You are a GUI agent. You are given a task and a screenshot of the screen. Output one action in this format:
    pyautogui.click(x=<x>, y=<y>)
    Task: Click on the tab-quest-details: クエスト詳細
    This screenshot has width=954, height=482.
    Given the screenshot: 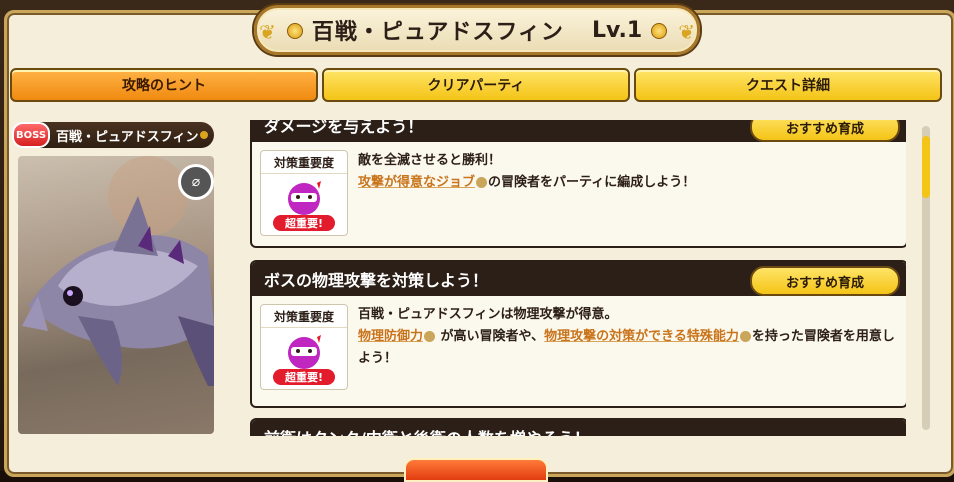 What is the action you would take?
    pyautogui.click(x=788, y=85)
    